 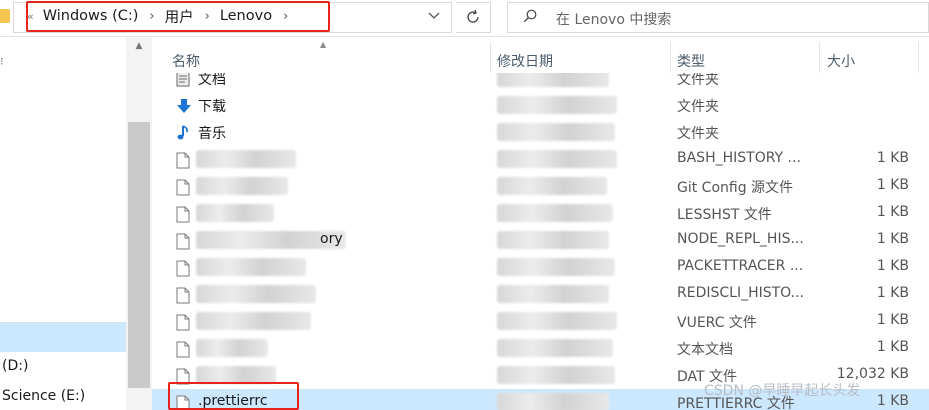 What do you see at coordinates (15, 366) in the screenshot?
I see `nav-item-drive-d: (D:)` at bounding box center [15, 366].